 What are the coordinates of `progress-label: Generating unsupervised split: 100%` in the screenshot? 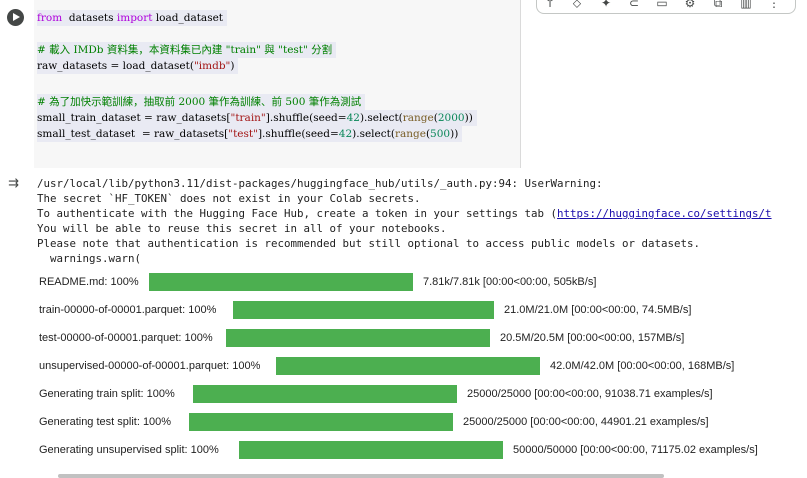 It's located at (129, 450).